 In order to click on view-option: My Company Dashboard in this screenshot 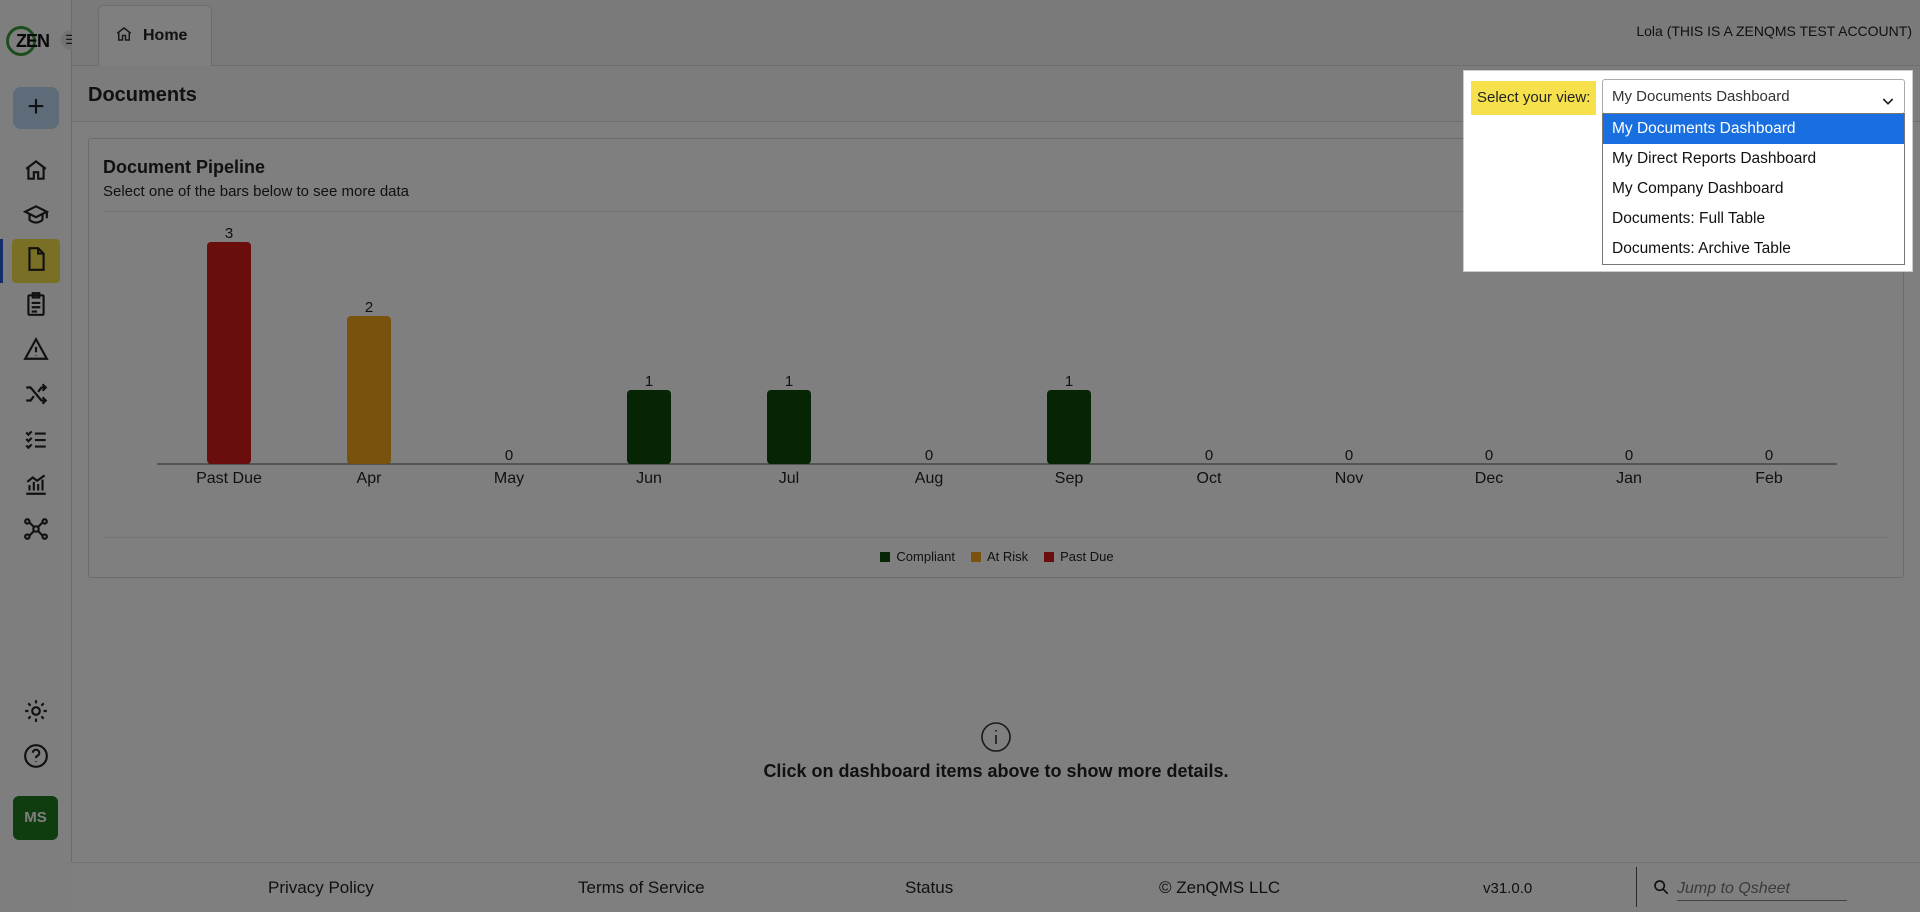, I will do `click(1753, 189)`.